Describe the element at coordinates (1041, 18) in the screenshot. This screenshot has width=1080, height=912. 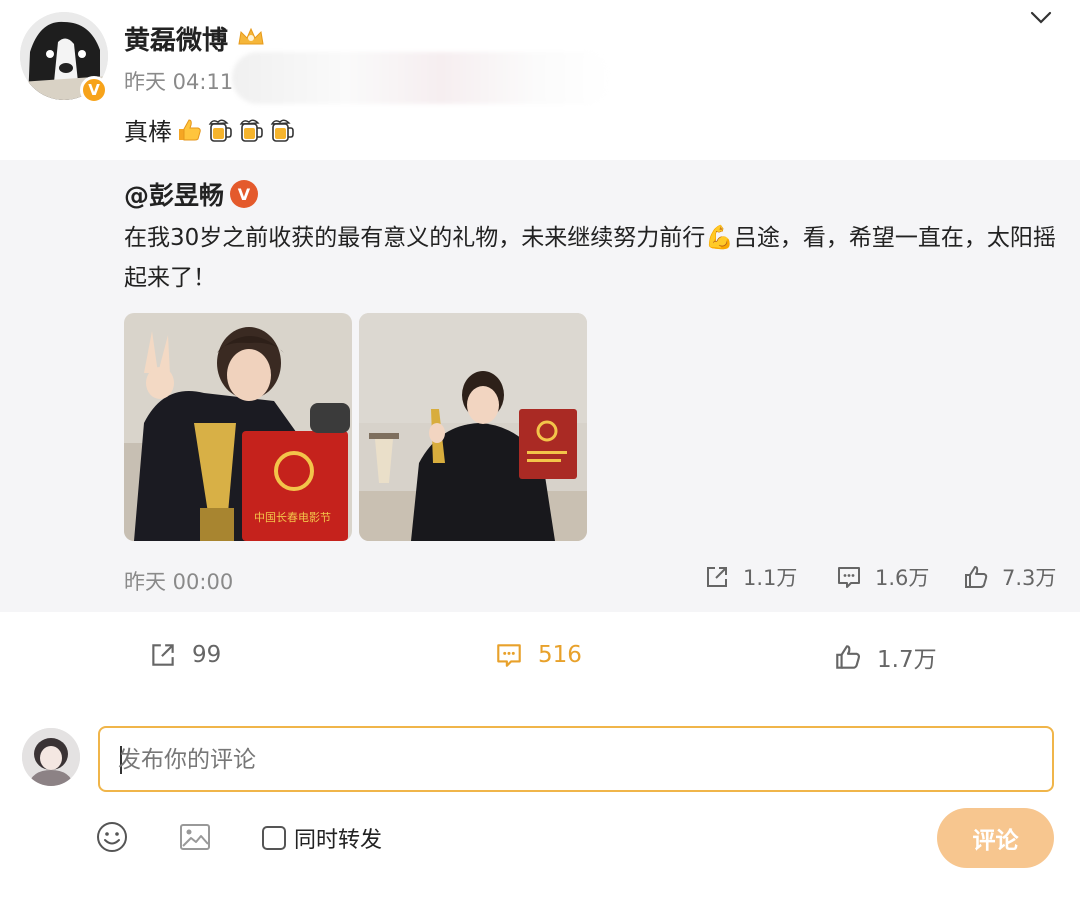
I see `chevron-down-icon` at that location.